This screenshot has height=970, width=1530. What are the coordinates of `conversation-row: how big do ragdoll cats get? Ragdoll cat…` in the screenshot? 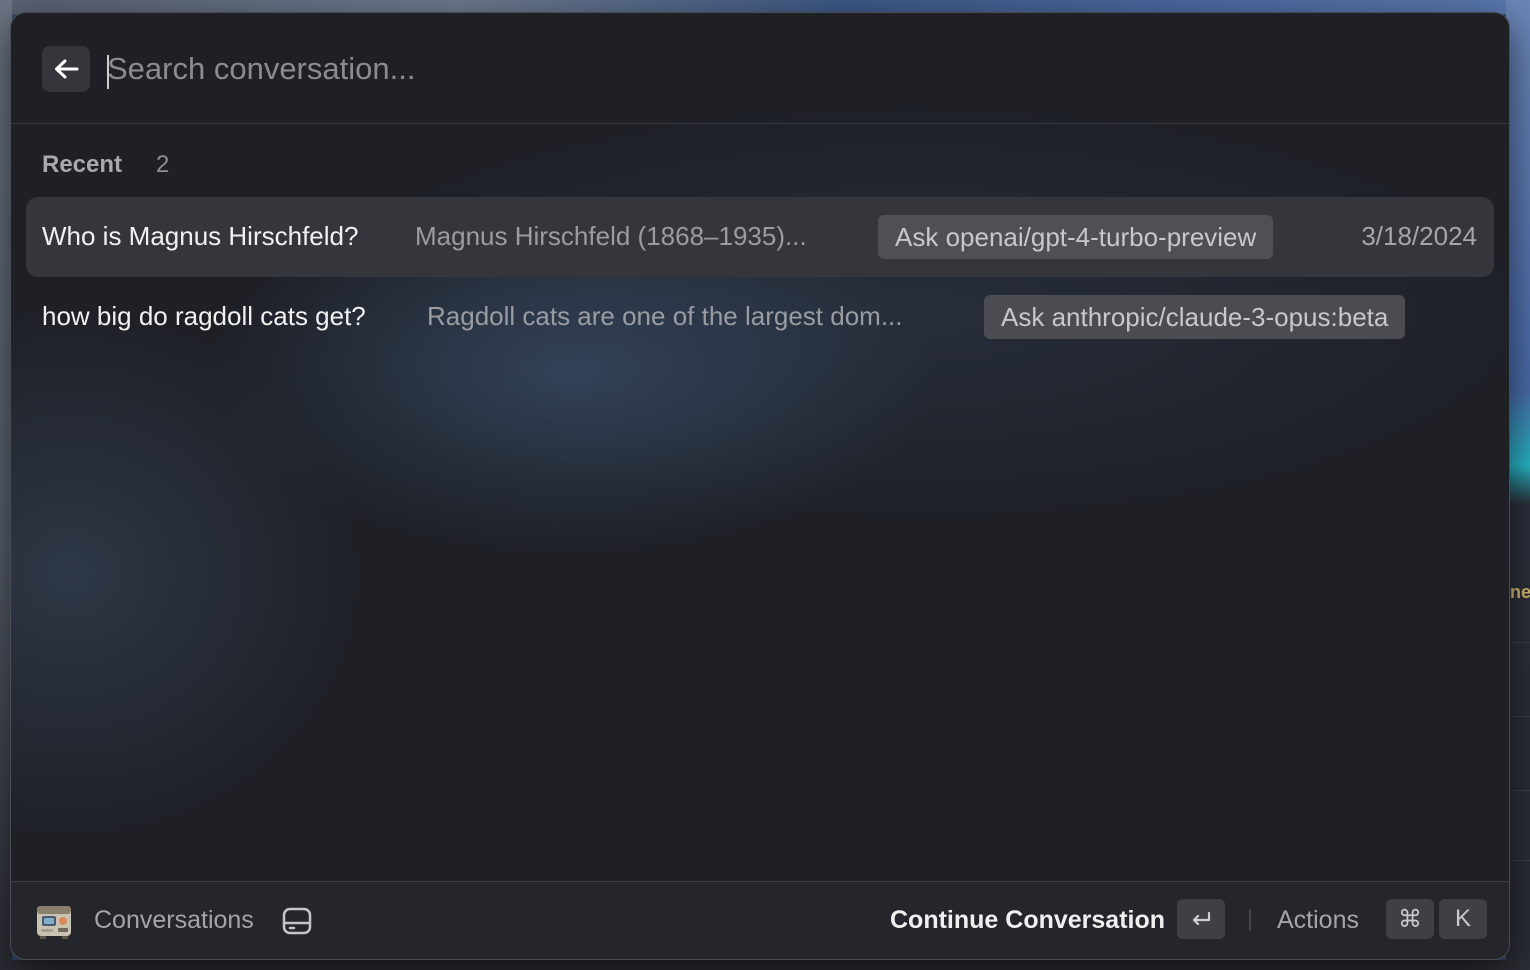 It's located at (760, 317).